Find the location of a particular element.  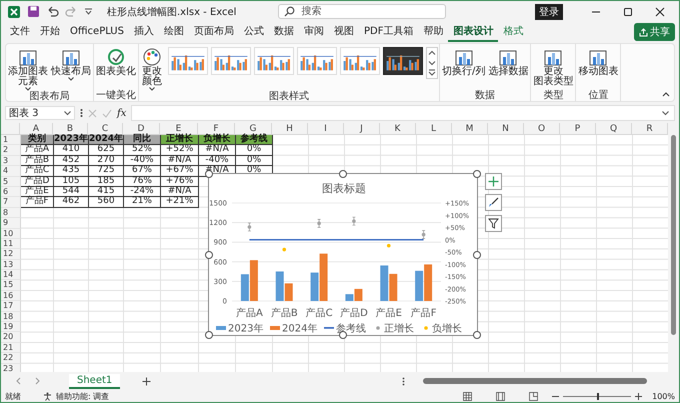

sheet-tab: Sheet1 is located at coordinates (94, 381).